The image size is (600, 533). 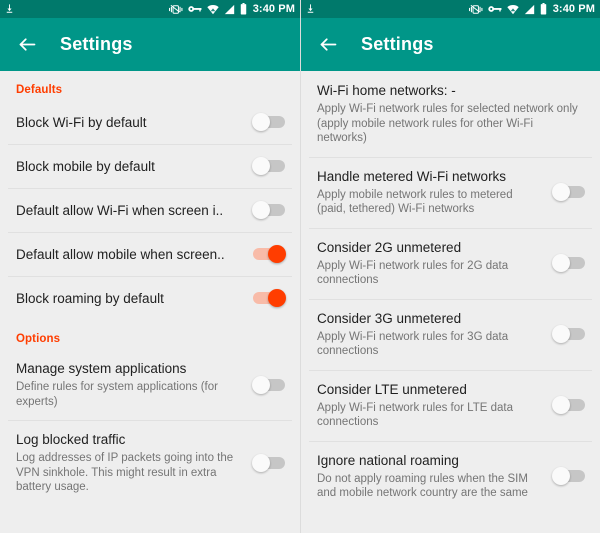 What do you see at coordinates (38, 339) in the screenshot?
I see `section-header-options: Options` at bounding box center [38, 339].